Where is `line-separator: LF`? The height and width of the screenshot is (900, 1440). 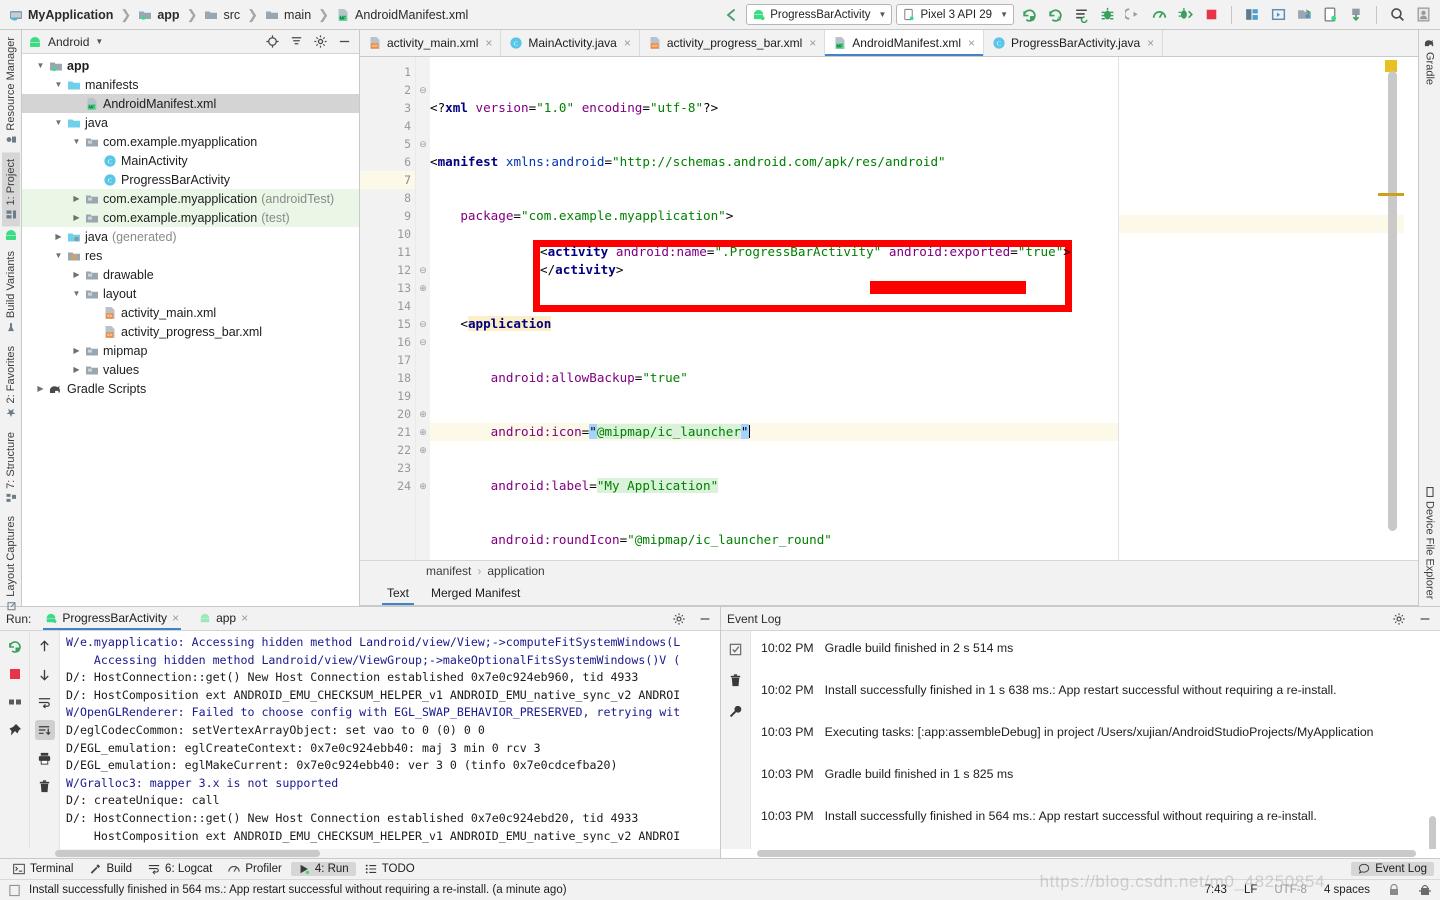 line-separator: LF is located at coordinates (1250, 890).